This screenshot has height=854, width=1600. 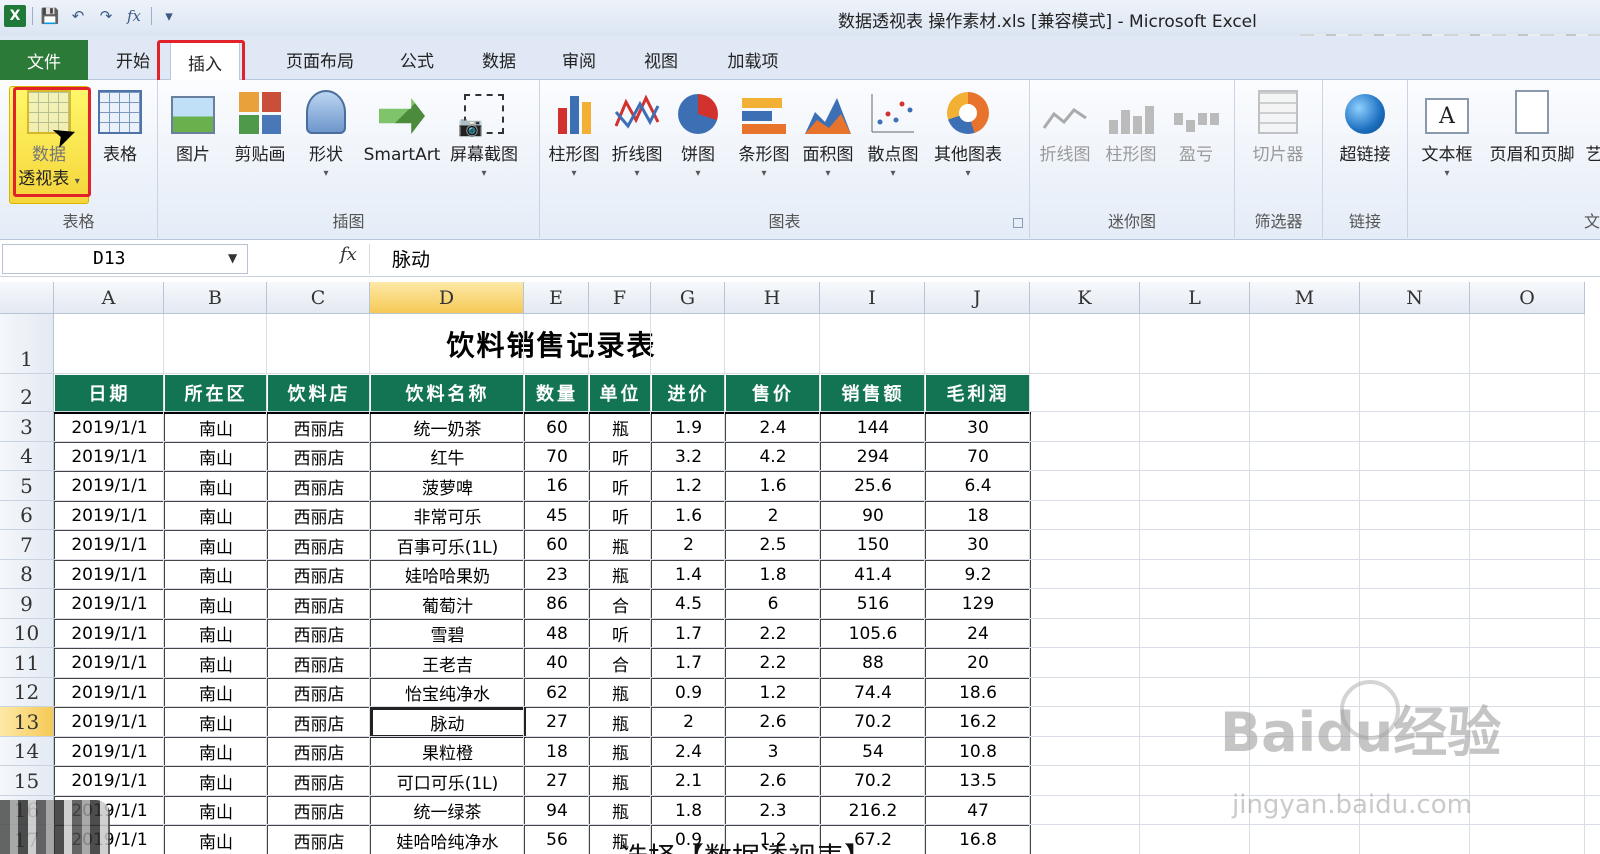 I want to click on table-cell: 62, so click(x=557, y=692).